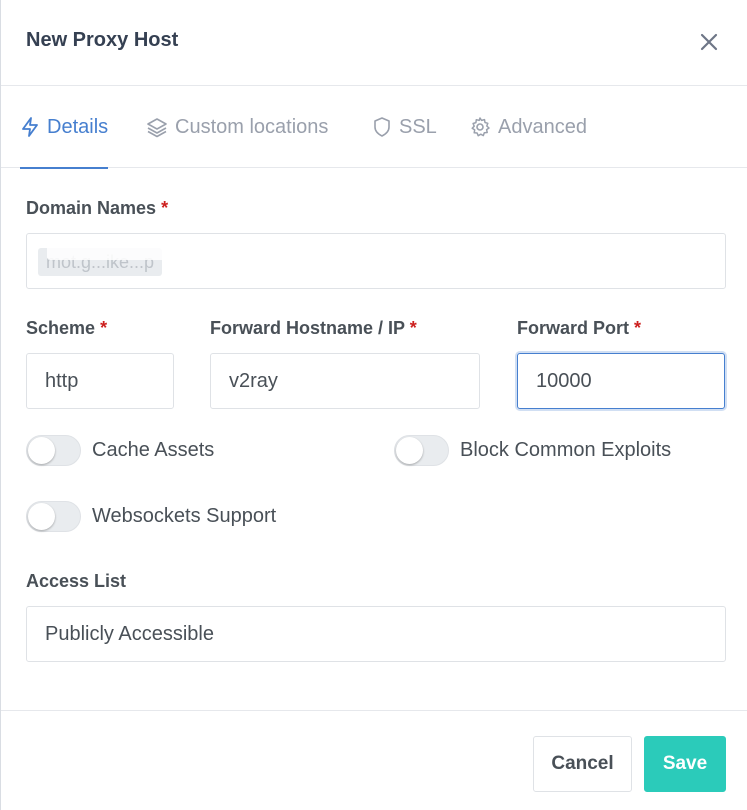 The height and width of the screenshot is (810, 747). I want to click on access-list-select, so click(376, 634).